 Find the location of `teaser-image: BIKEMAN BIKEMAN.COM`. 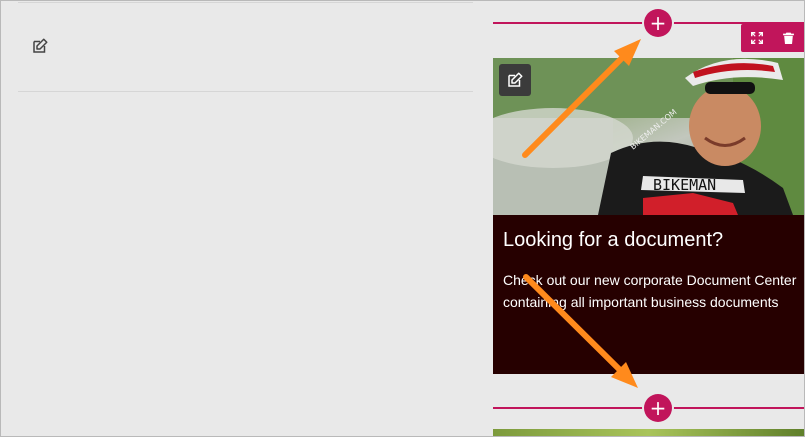

teaser-image: BIKEMAN BIKEMAN.COM is located at coordinates (648, 136).